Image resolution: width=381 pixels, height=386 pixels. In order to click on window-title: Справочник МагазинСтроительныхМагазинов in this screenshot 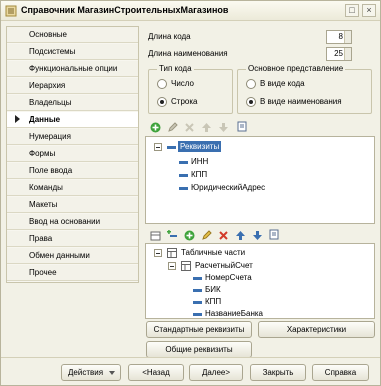, I will do `click(125, 10)`.